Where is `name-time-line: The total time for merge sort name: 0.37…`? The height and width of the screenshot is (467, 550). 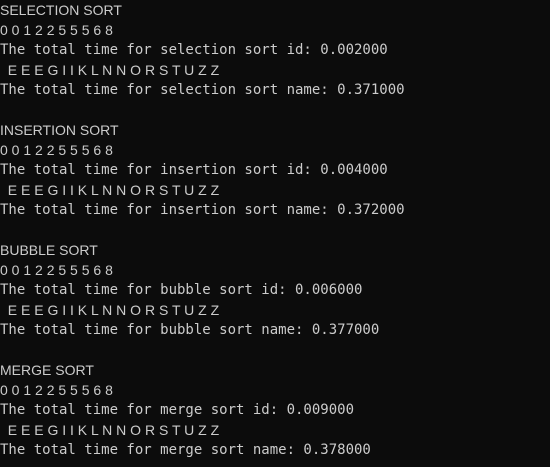 name-time-line: The total time for merge sort name: 0.37… is located at coordinates (185, 450).